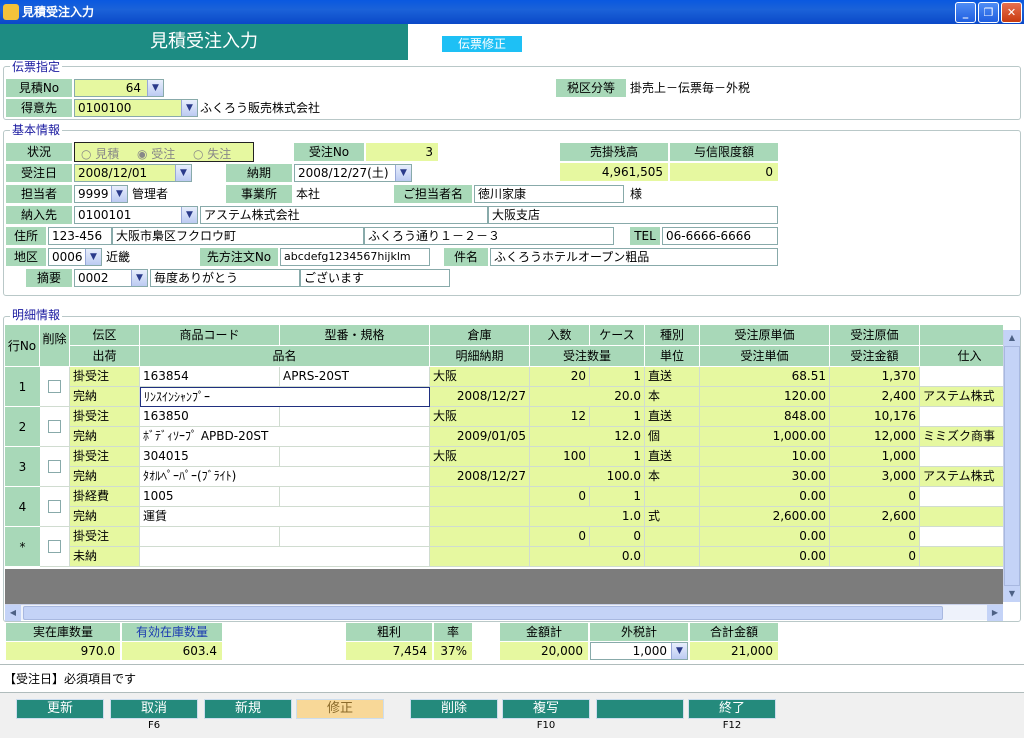  I want to click on cell-iri: 12, so click(560, 417).